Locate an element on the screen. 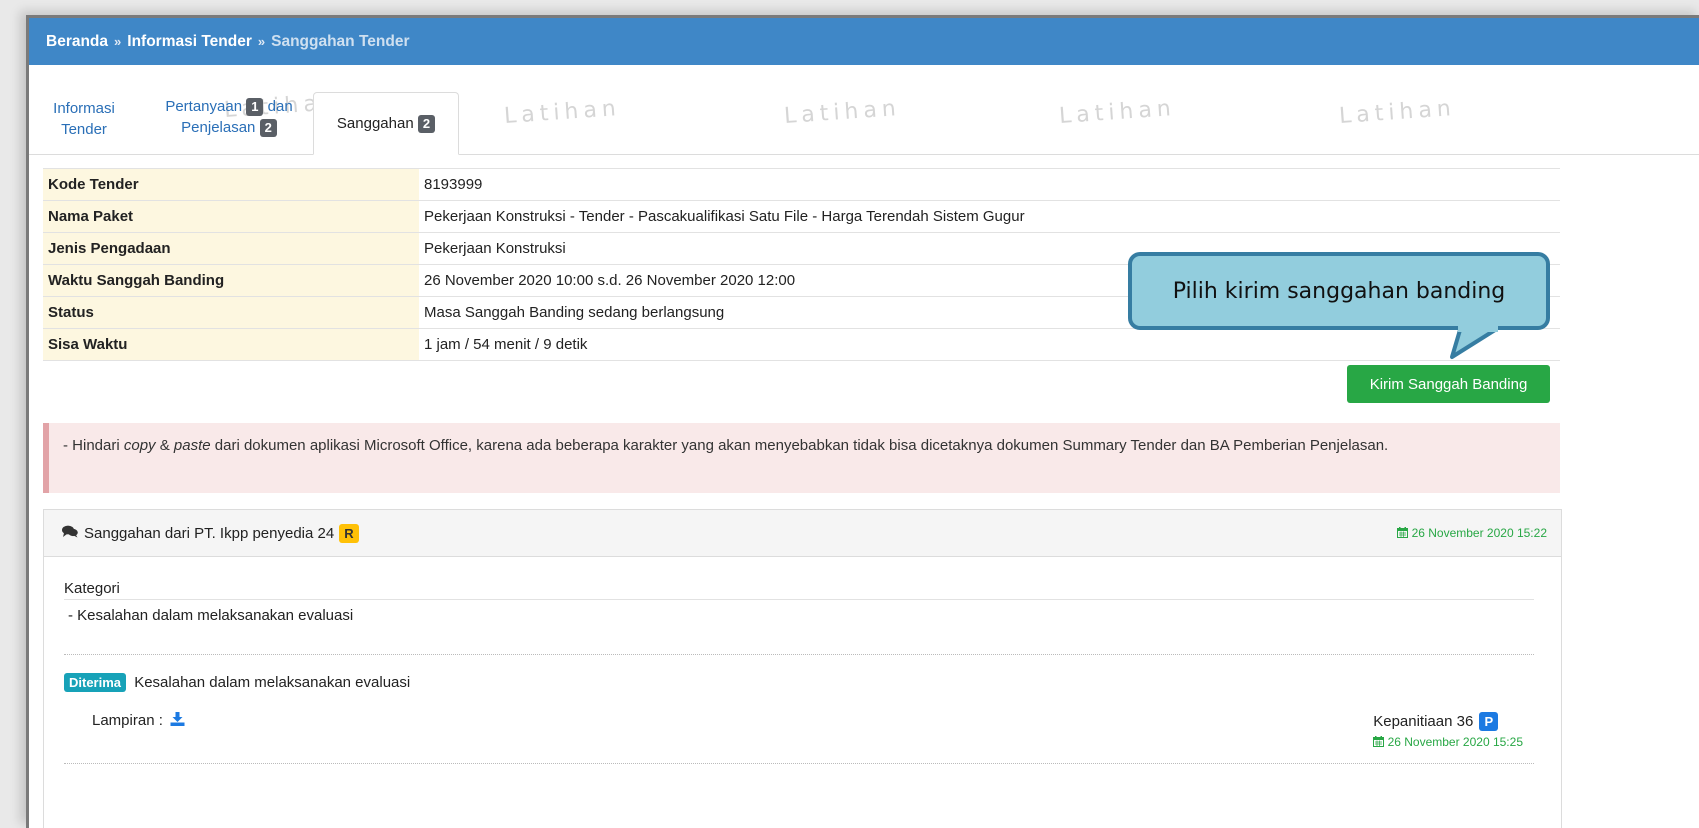  responder-info: Kepanitiaan 36 P 26 November 2020 15:25 is located at coordinates (1448, 731).